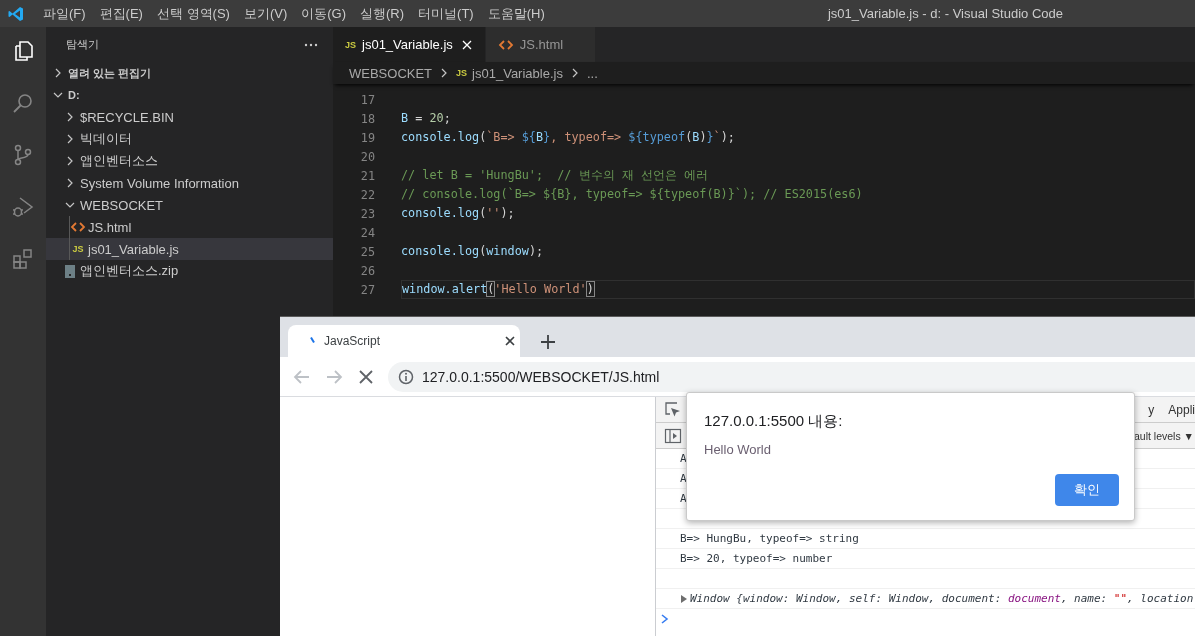  What do you see at coordinates (189, 227) in the screenshot?
I see `tree-item: JS.html` at bounding box center [189, 227].